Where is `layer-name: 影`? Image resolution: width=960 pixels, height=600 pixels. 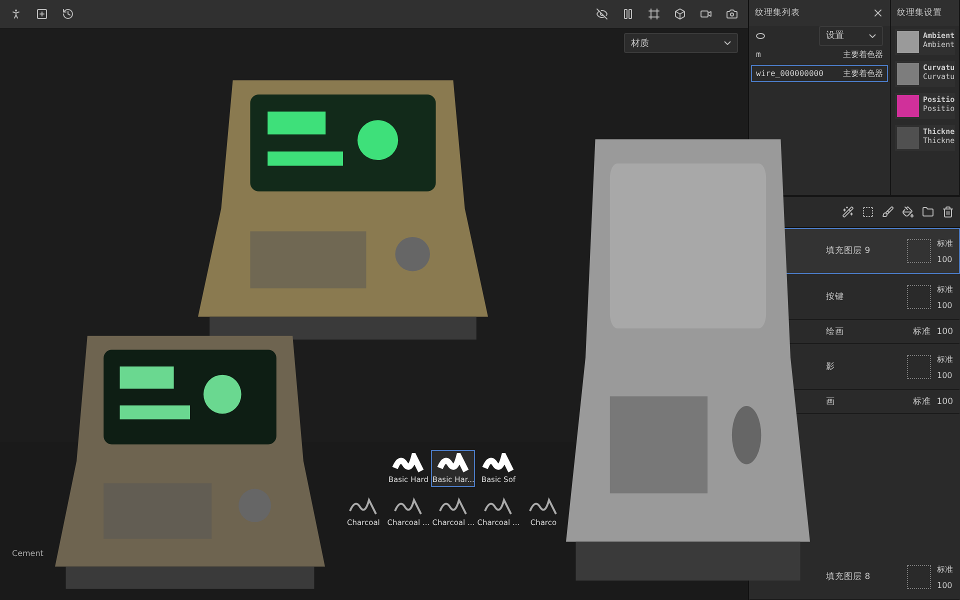
layer-name: 影 is located at coordinates (830, 367).